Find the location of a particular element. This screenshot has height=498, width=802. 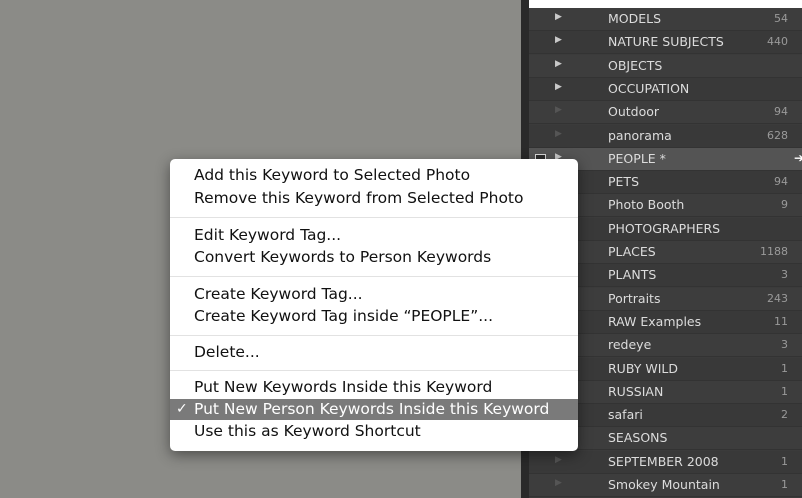

menu-label: Put New Keywords Inside this Keyword is located at coordinates (343, 387).